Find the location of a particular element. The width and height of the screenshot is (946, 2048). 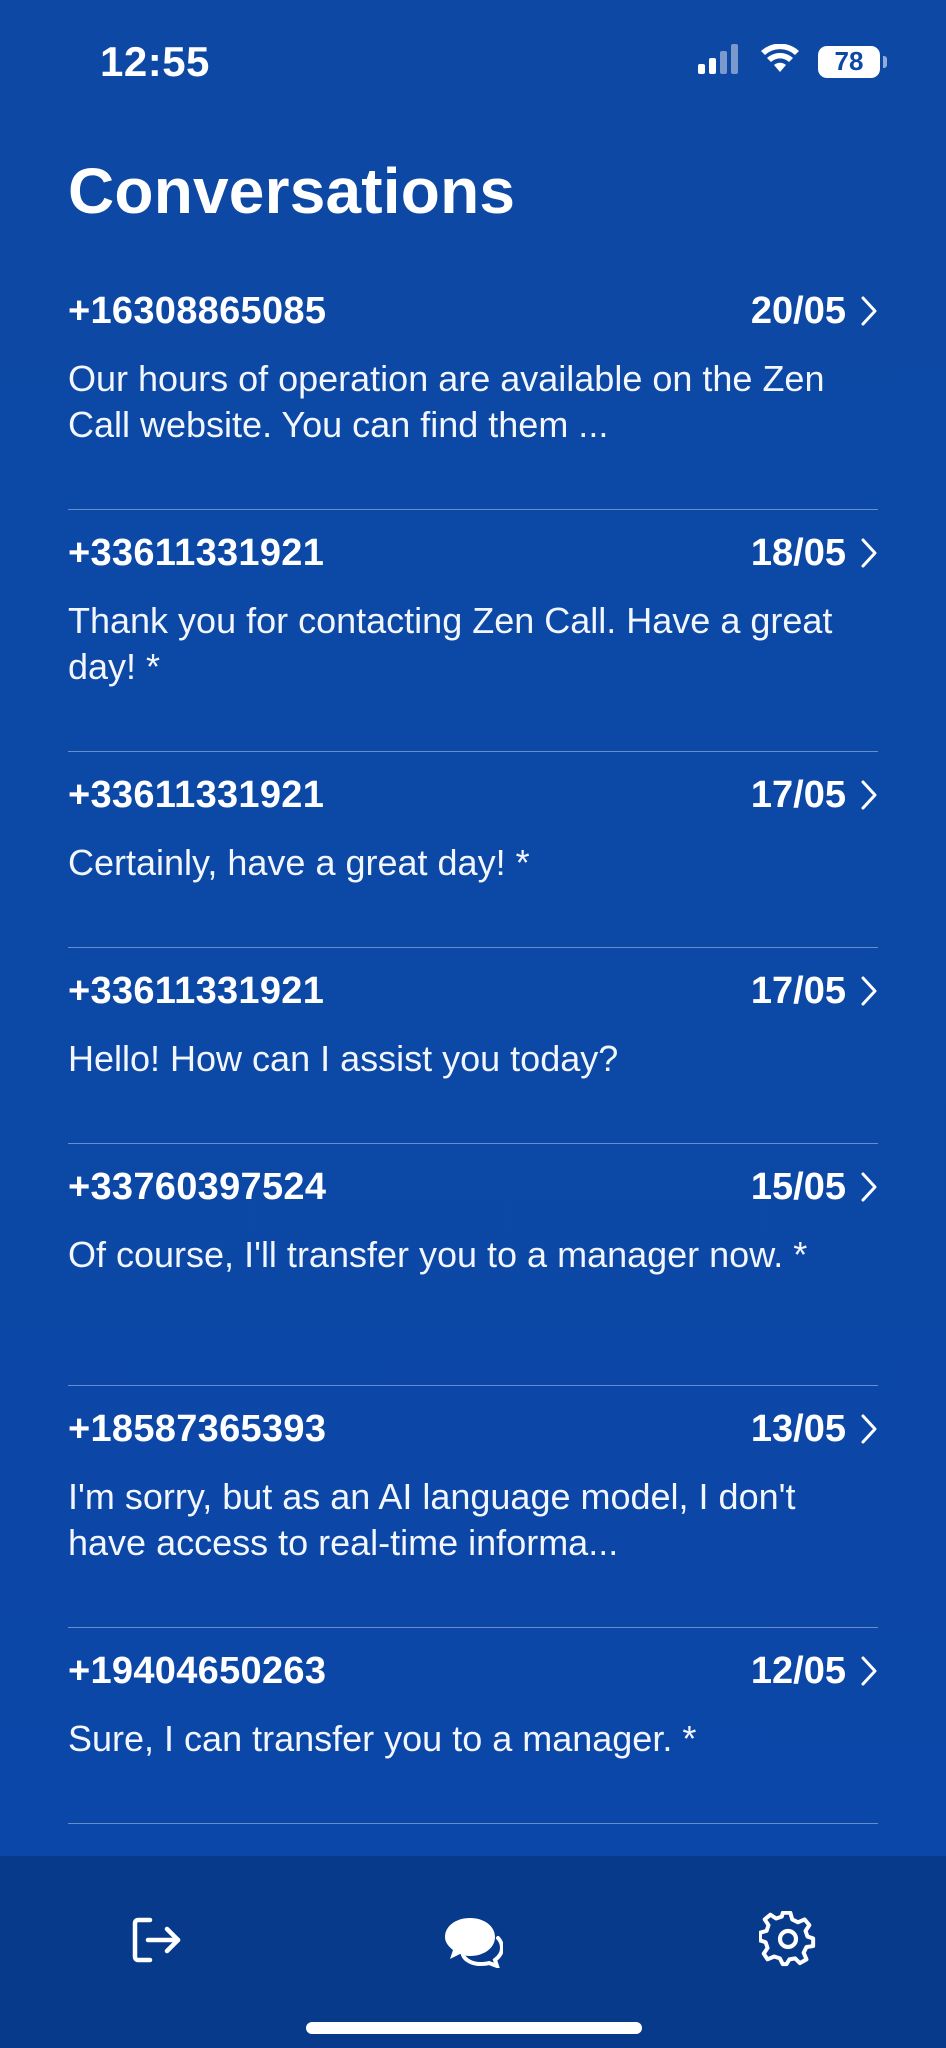

chat-bubbles-icon is located at coordinates (474, 1943).